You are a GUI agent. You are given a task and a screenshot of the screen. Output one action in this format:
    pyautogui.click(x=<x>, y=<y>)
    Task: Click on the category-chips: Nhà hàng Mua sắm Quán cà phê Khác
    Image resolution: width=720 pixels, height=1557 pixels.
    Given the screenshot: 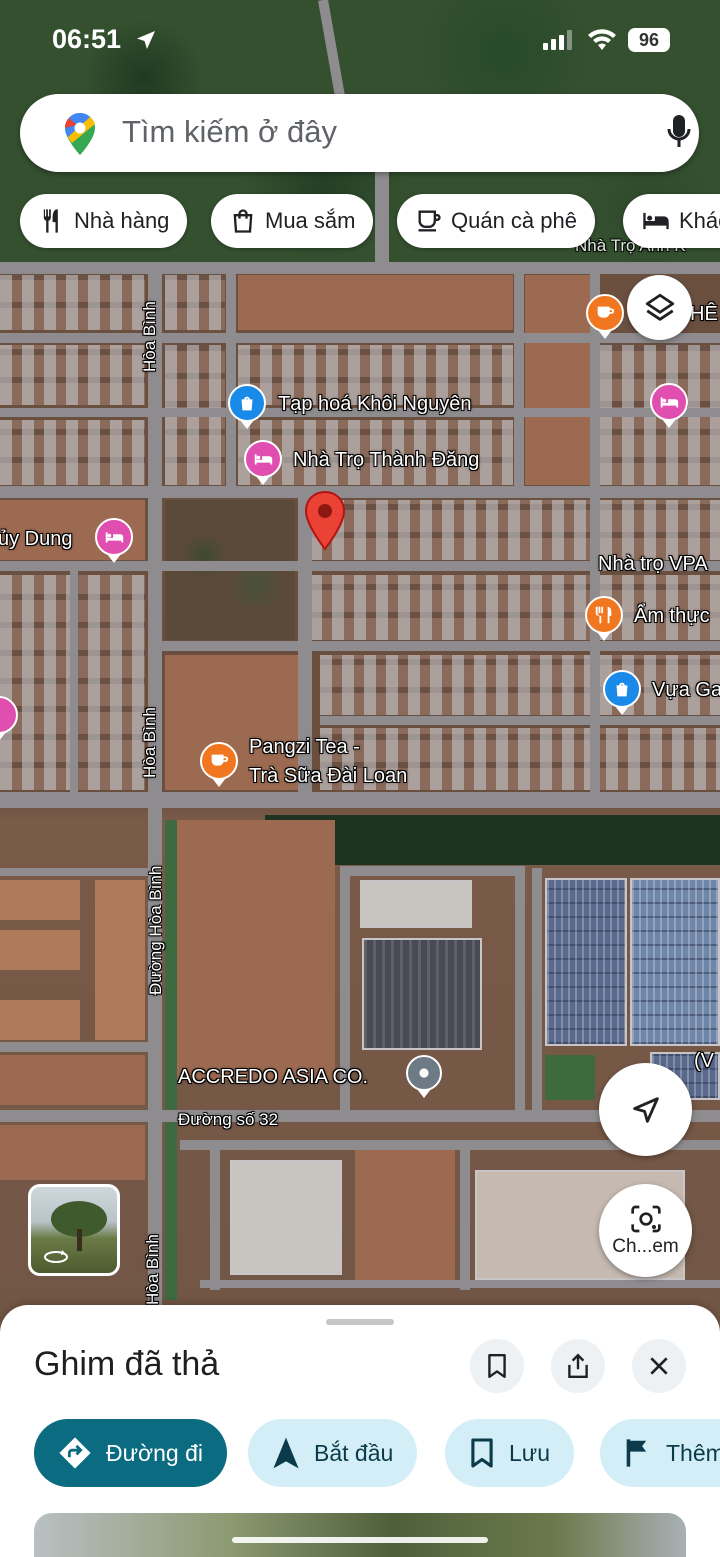 What is the action you would take?
    pyautogui.click(x=370, y=221)
    